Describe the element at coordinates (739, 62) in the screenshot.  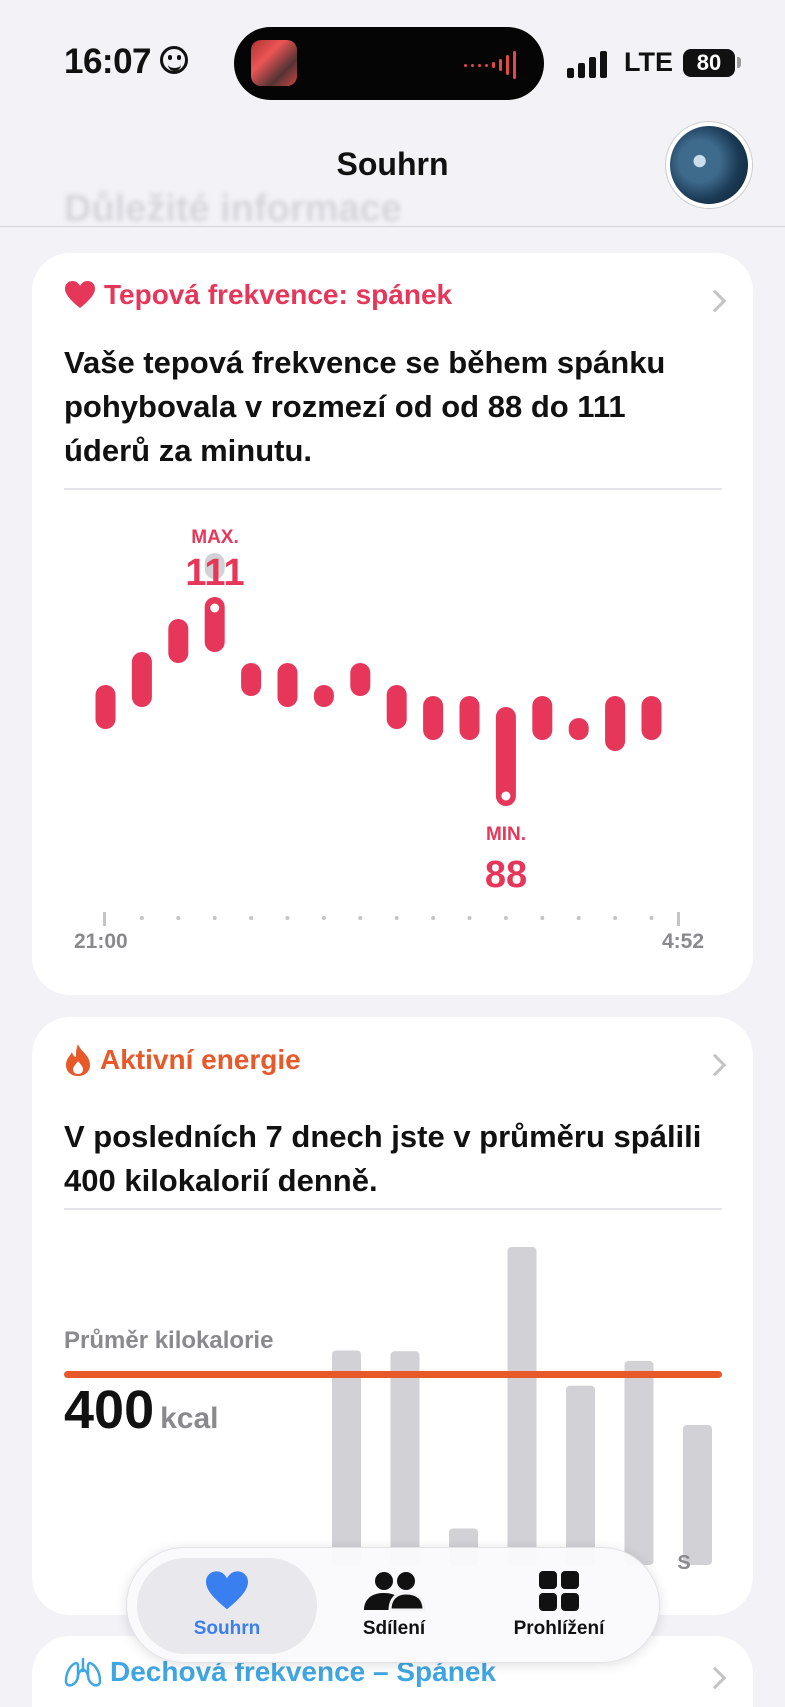
I see `battery-tip` at that location.